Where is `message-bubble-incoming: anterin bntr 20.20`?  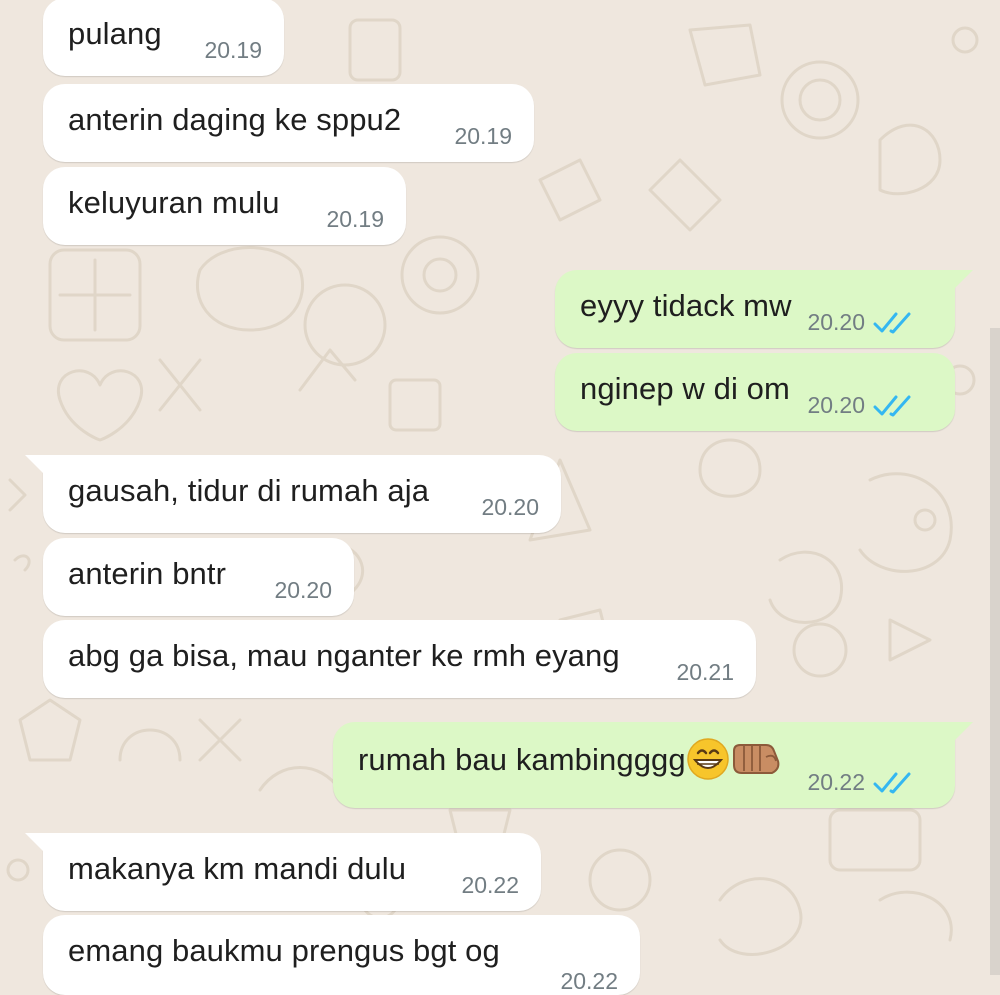 message-bubble-incoming: anterin bntr 20.20 is located at coordinates (198, 577).